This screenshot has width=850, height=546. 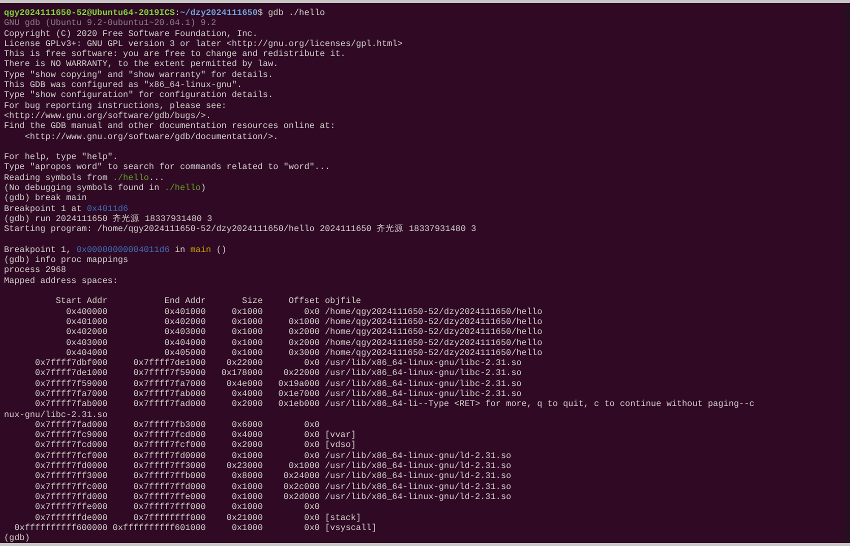 What do you see at coordinates (301, 487) in the screenshot?
I see `table-cell: 0x2c000` at bounding box center [301, 487].